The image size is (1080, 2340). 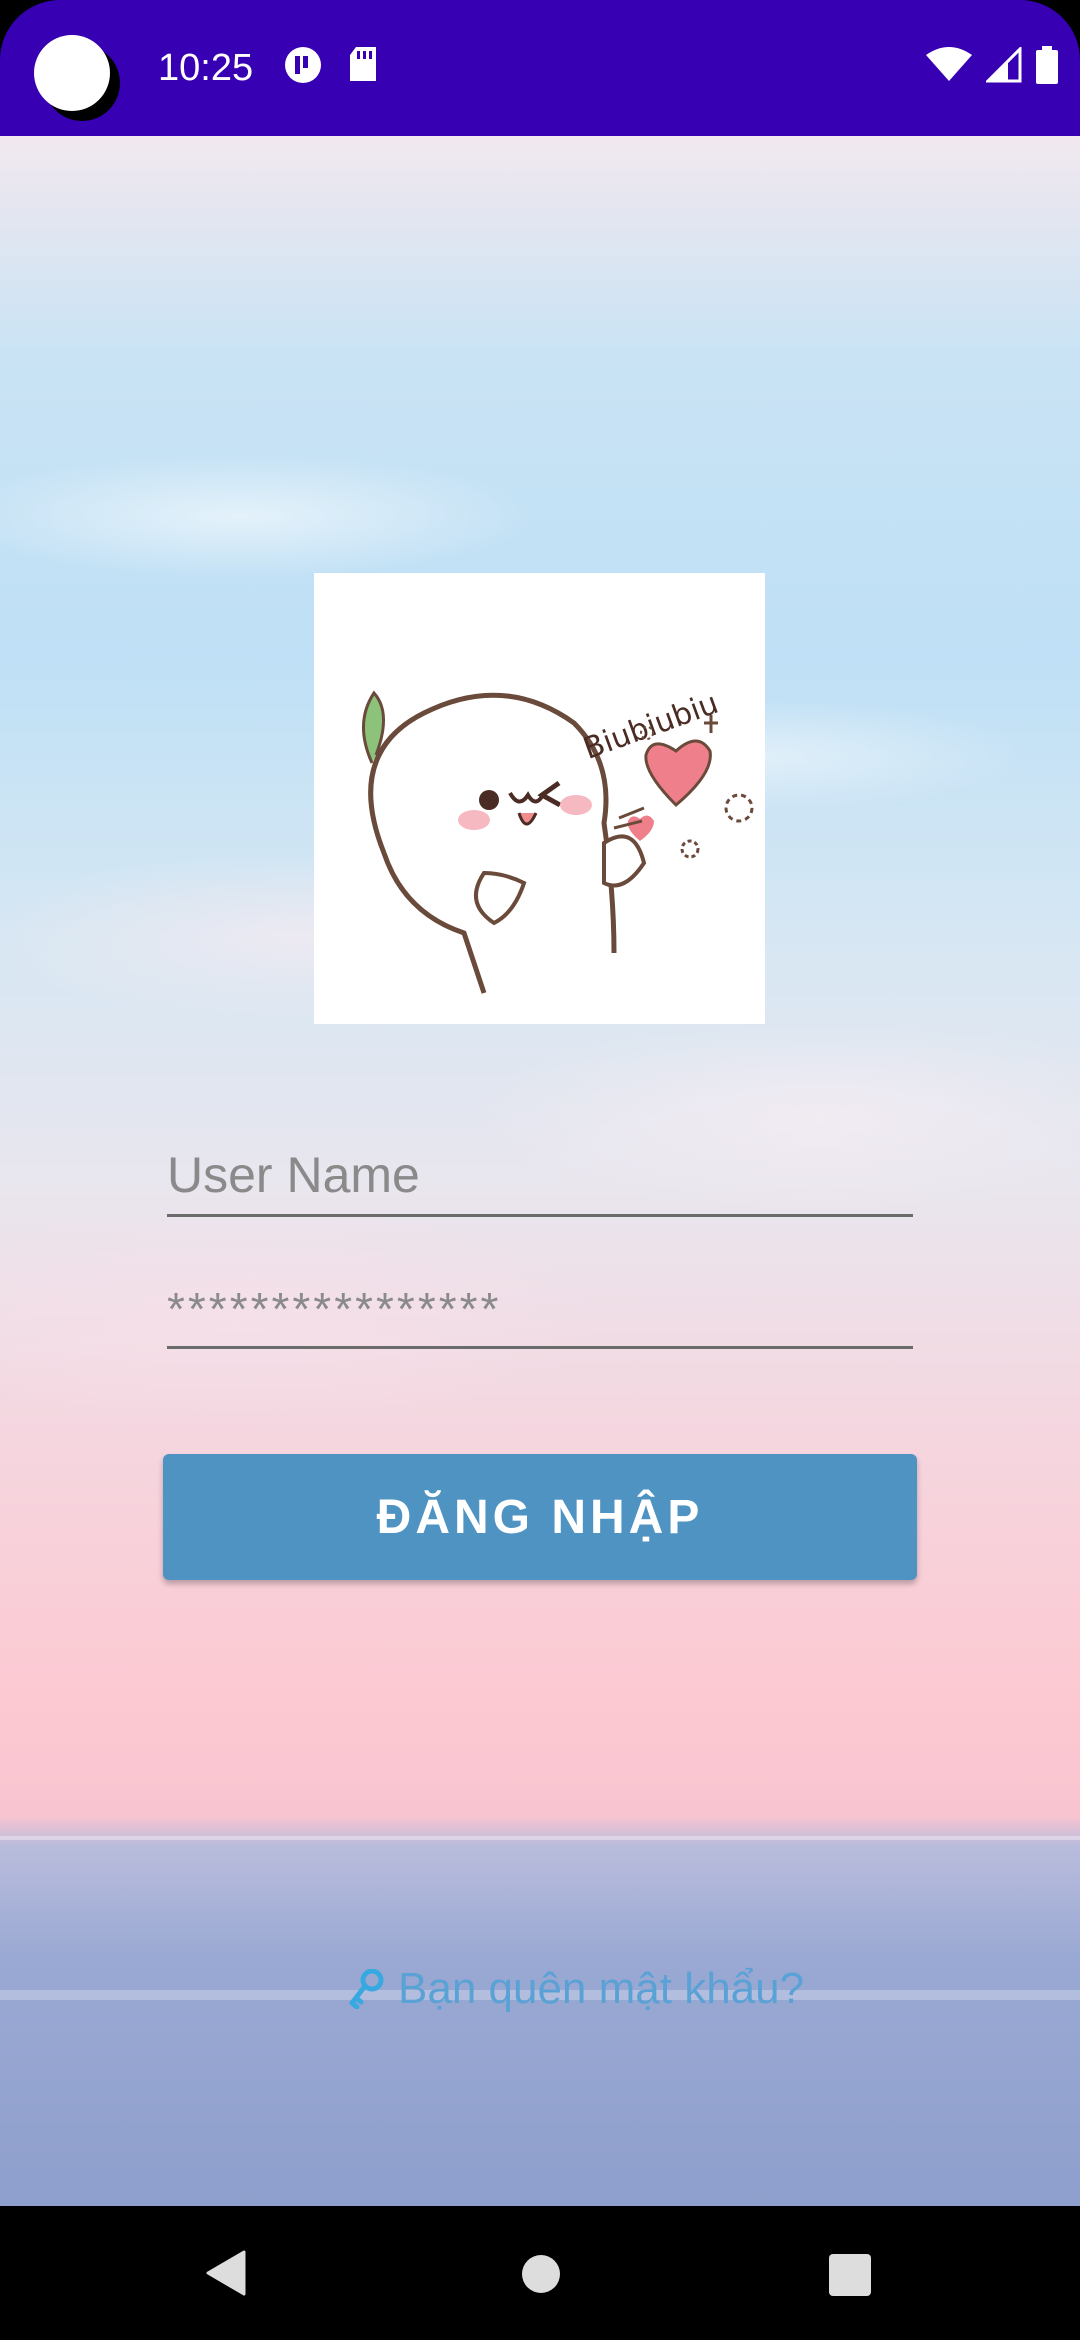 I want to click on navigation-bar, so click(x=540, y=2273).